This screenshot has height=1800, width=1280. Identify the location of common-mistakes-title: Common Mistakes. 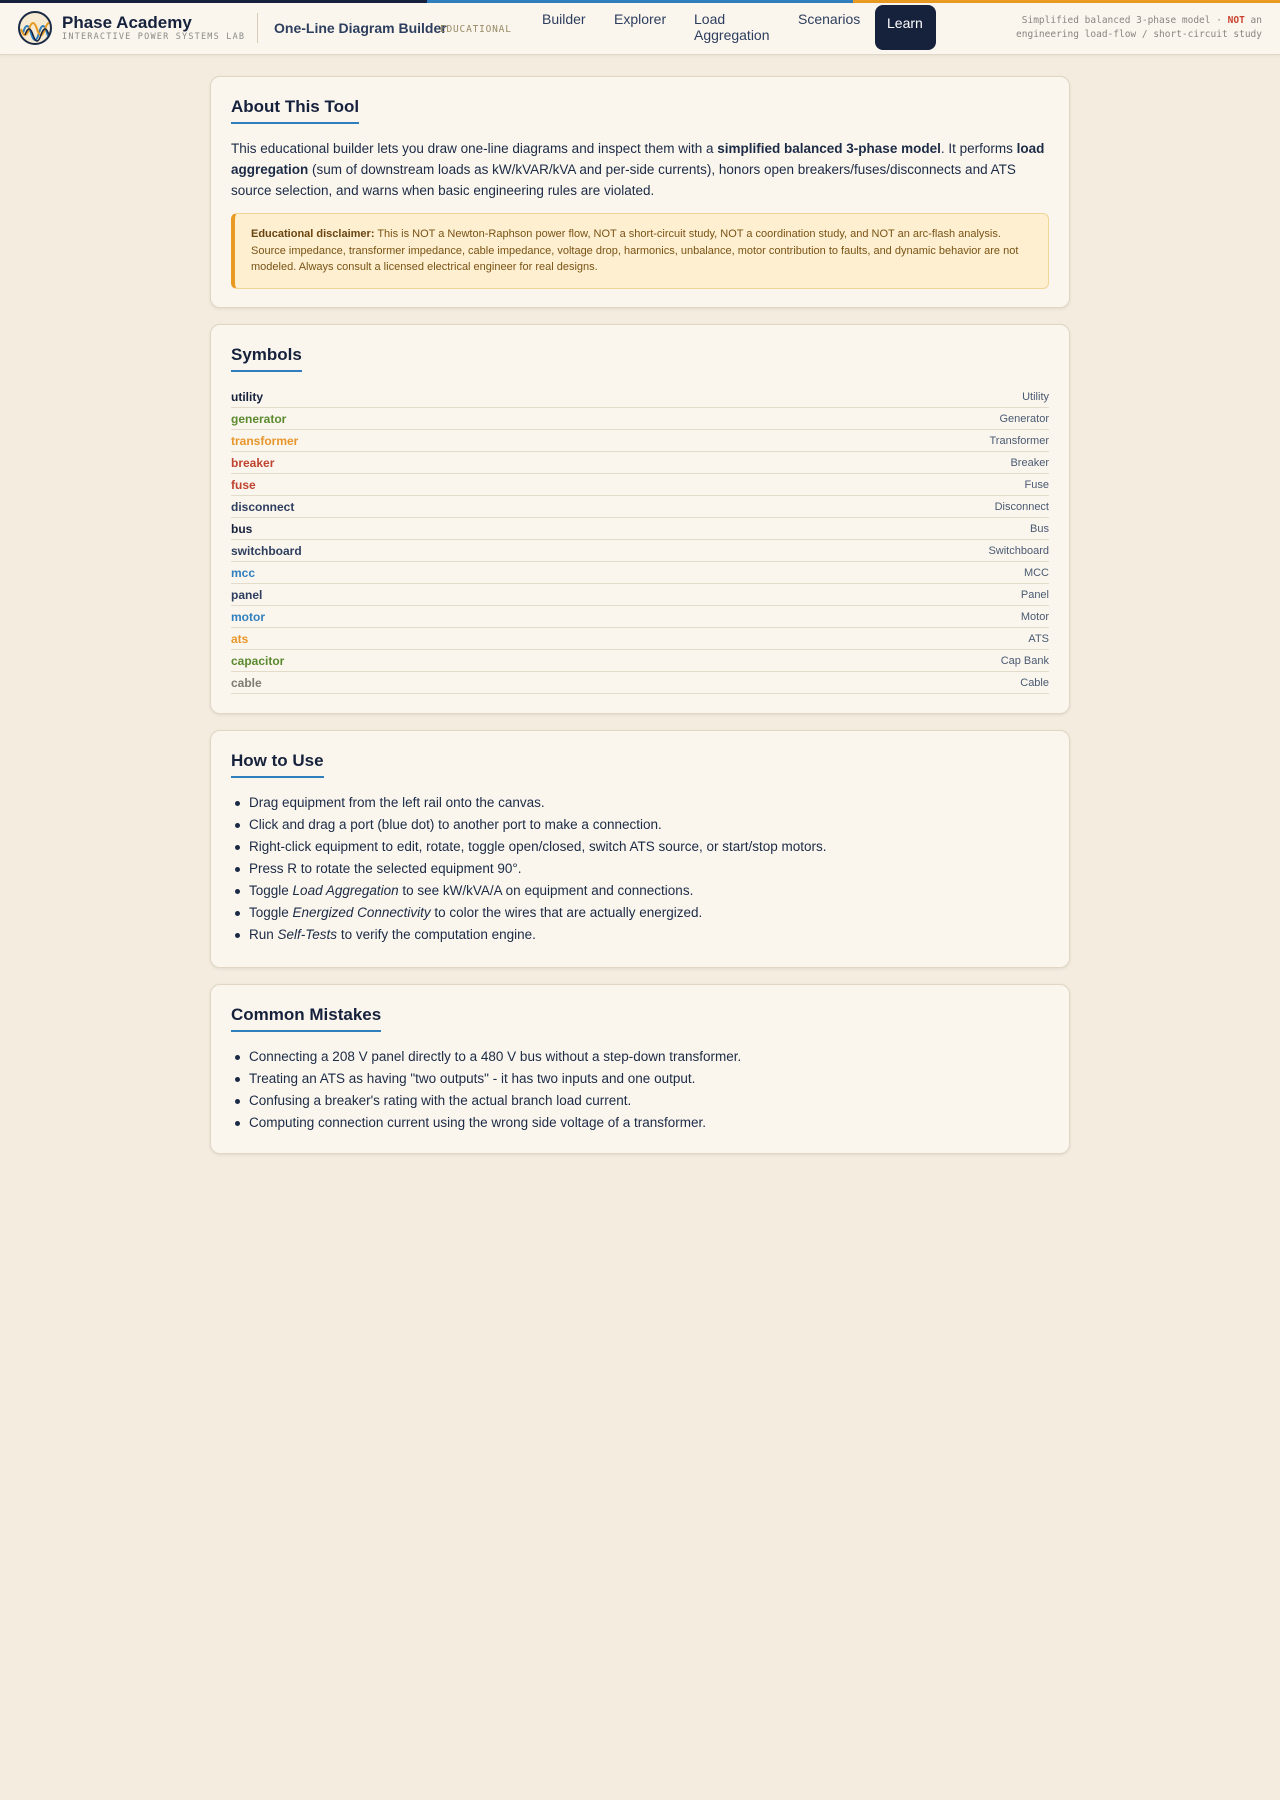
(306, 1018).